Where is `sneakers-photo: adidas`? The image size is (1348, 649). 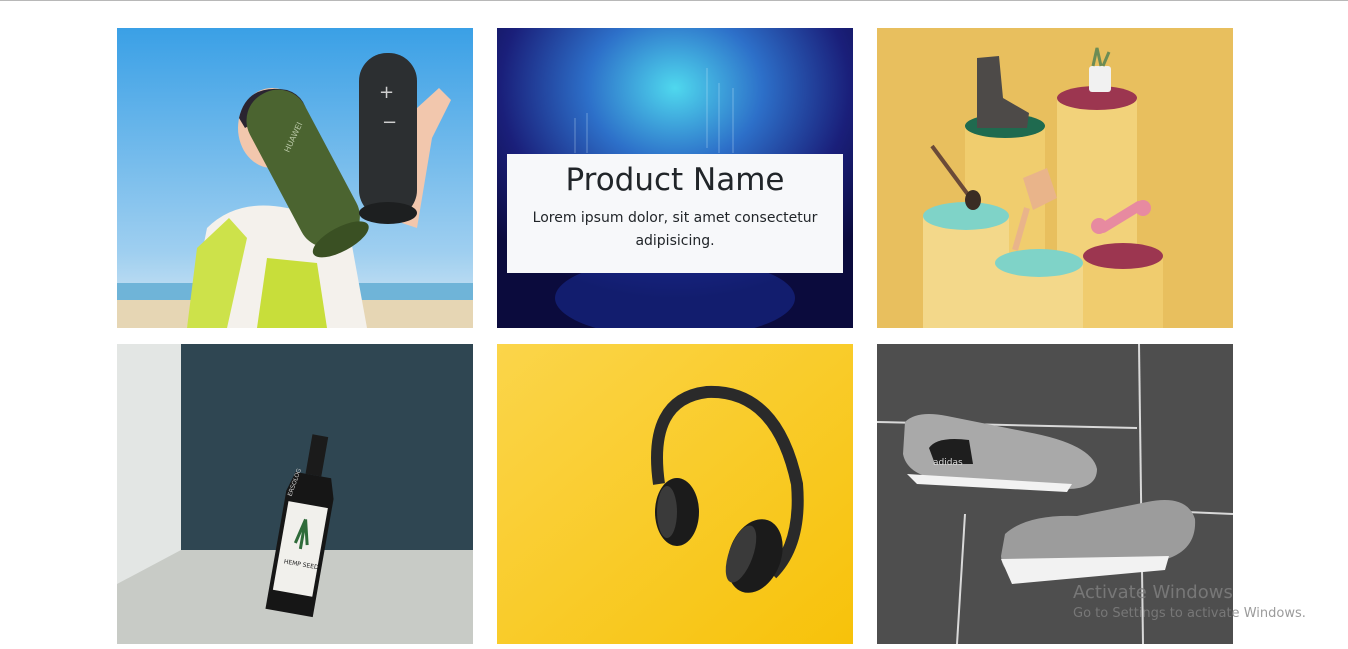 sneakers-photo: adidas is located at coordinates (1055, 494).